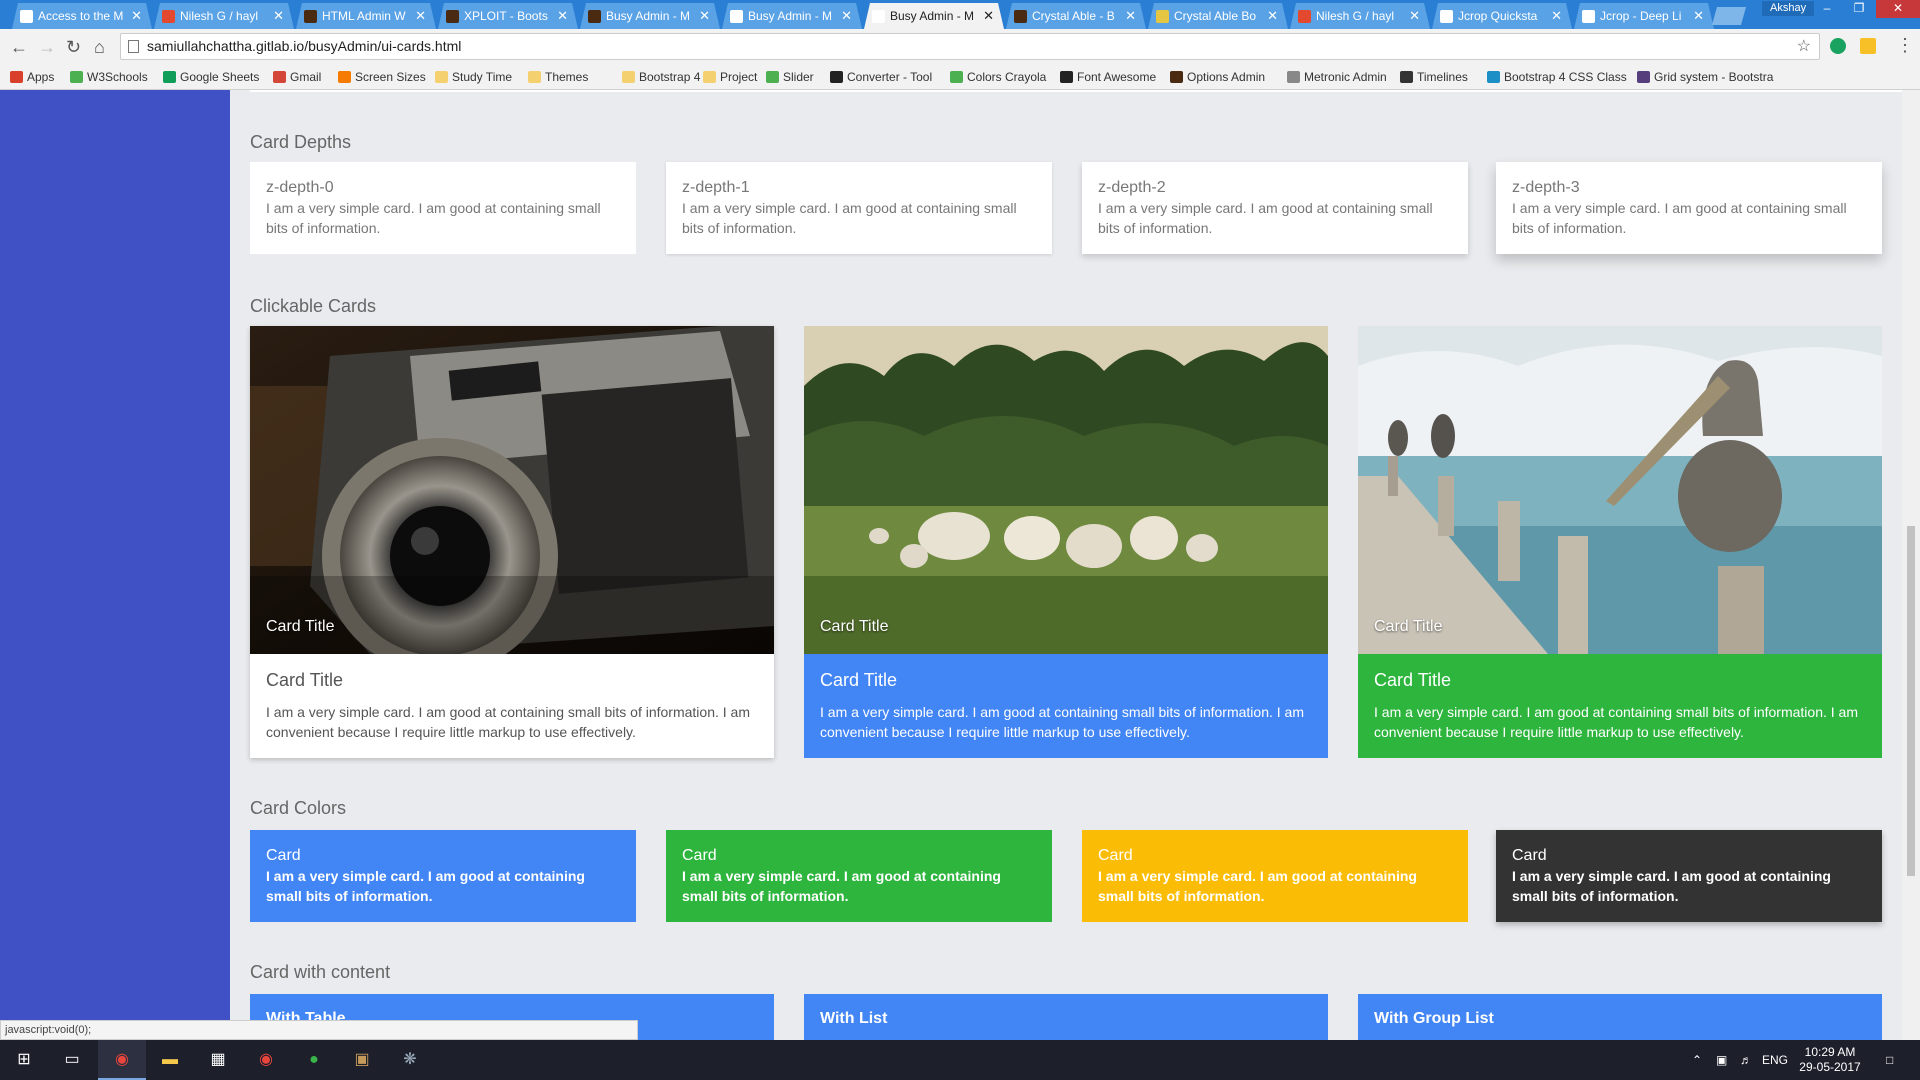  Describe the element at coordinates (117, 77) in the screenshot. I see `bookmark-label: W3Schools` at that location.